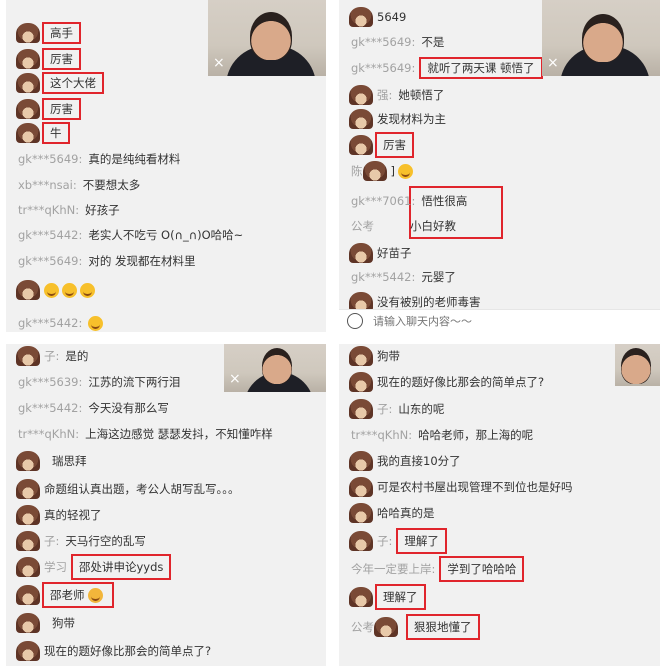 The width and height of the screenshot is (666, 671). Describe the element at coordinates (111, 185) in the screenshot. I see `message-text: 不要想太多` at that location.